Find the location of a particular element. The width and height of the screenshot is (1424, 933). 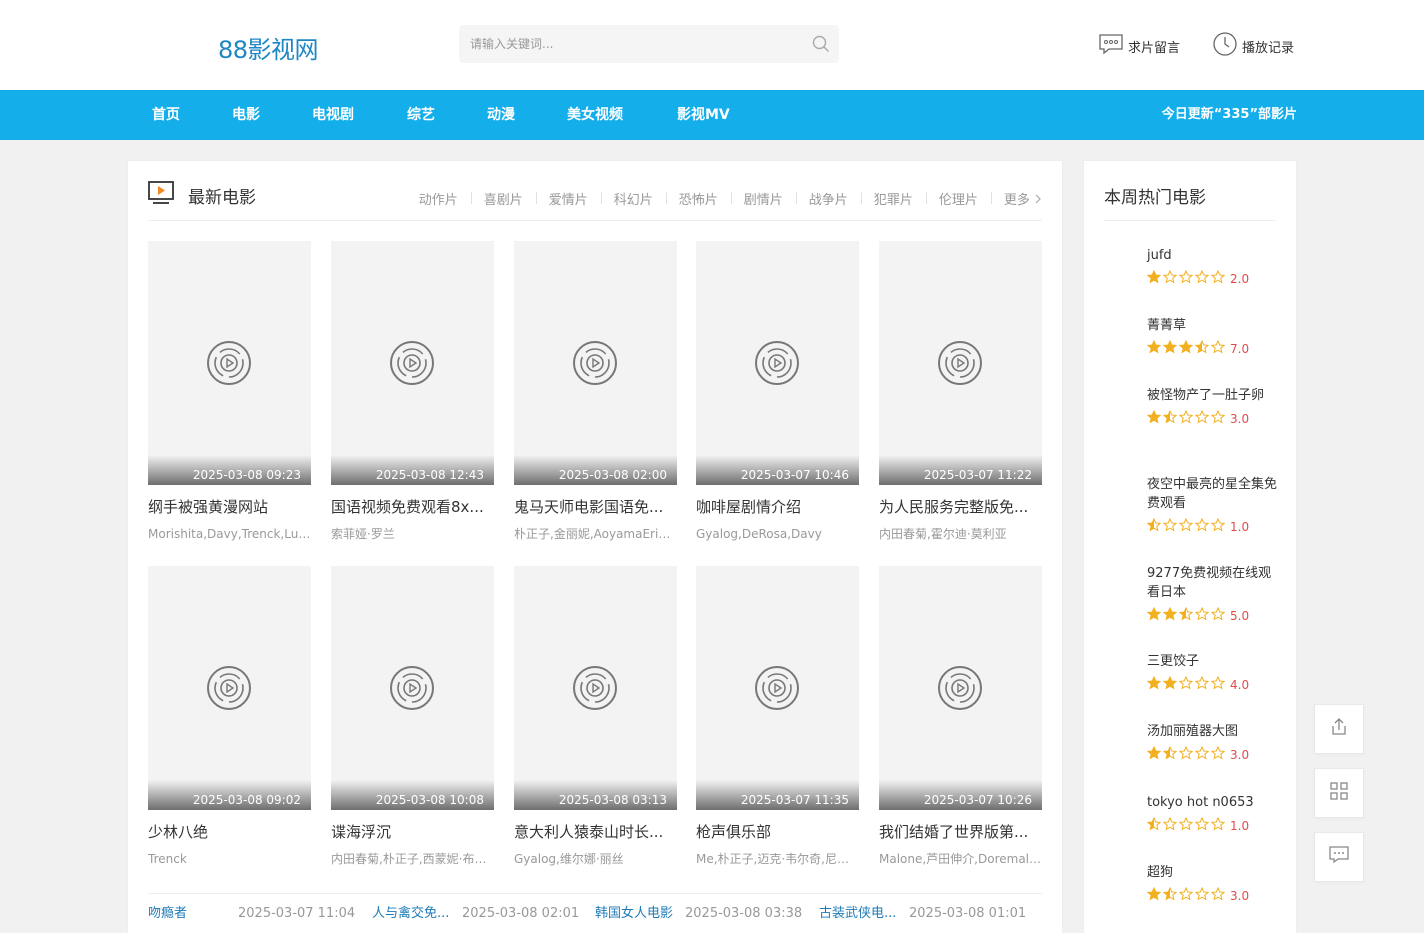

hot-movie-item: jufd 2.0 is located at coordinates (1214, 267).